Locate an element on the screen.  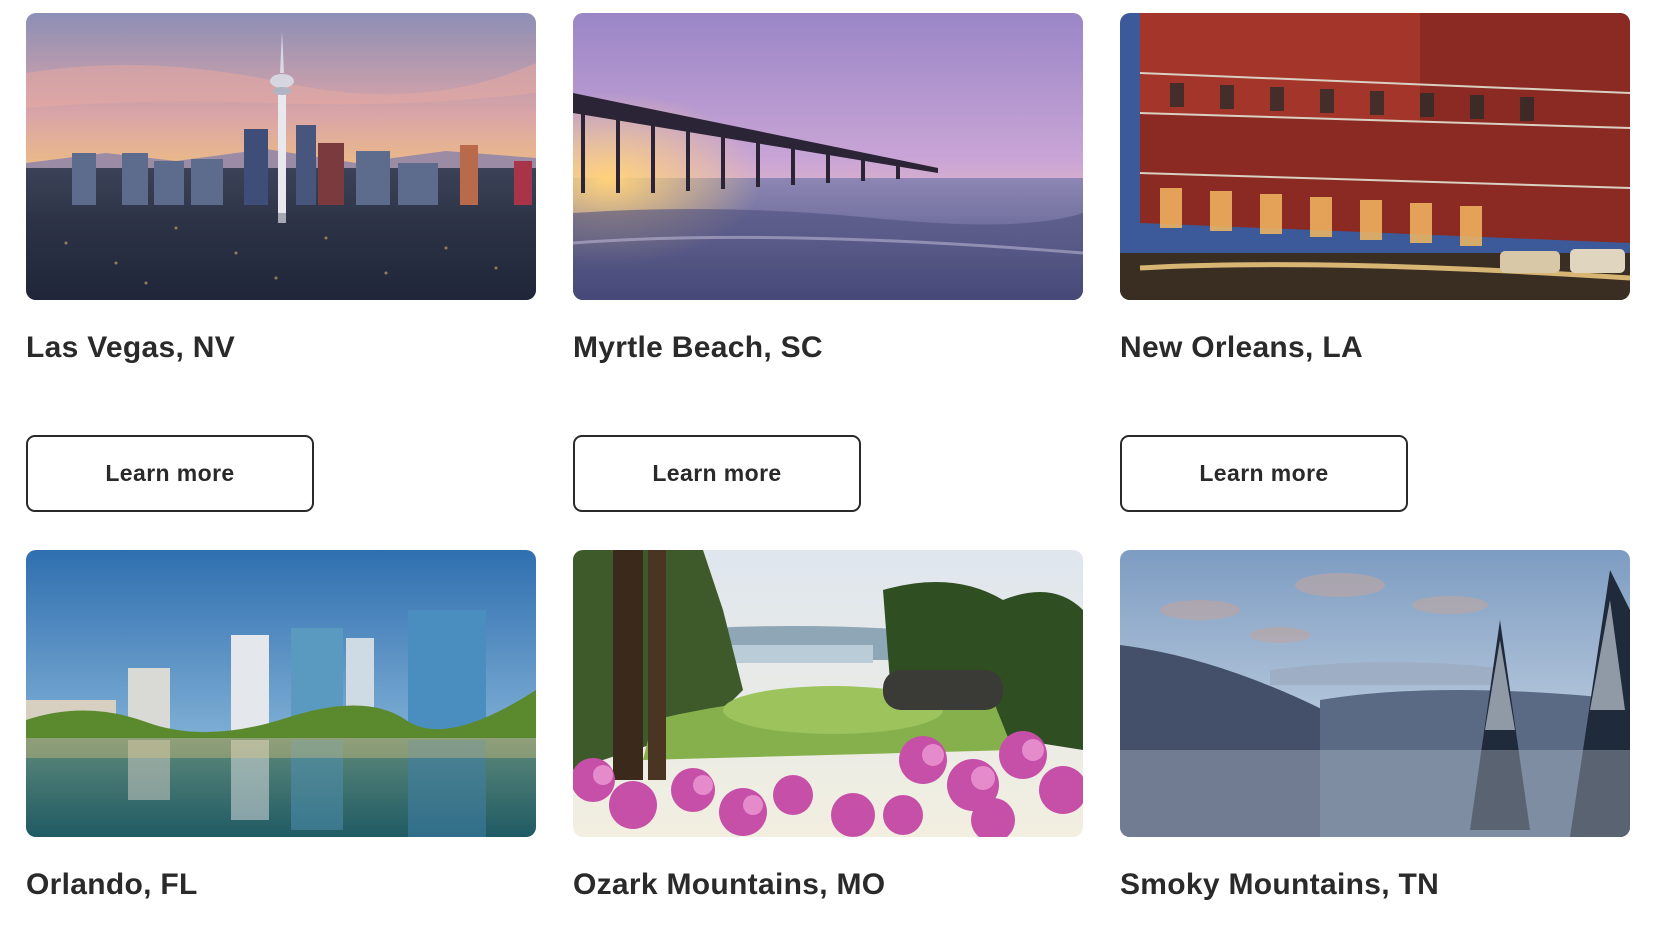
destination-photo-ozark-mountains is located at coordinates (828, 693).